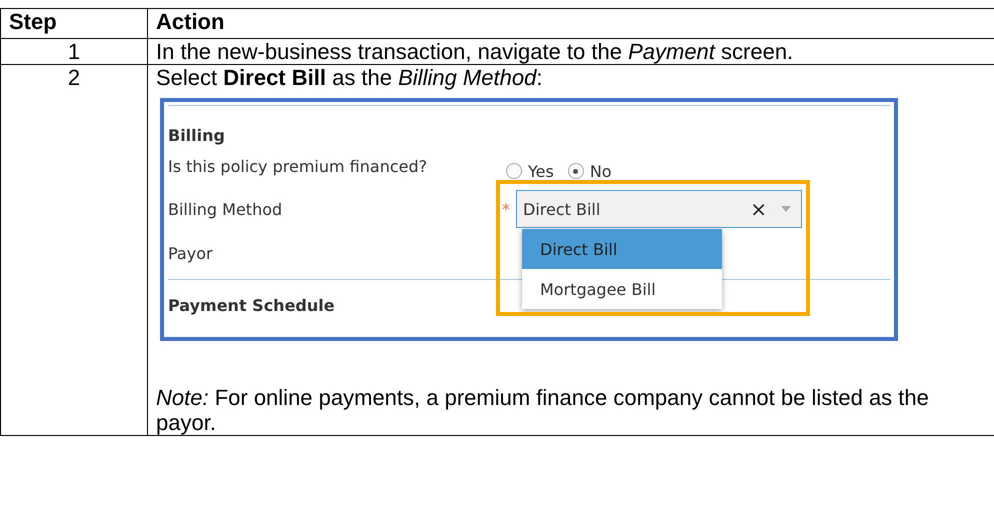  What do you see at coordinates (786, 209) in the screenshot?
I see `caret-icon` at bounding box center [786, 209].